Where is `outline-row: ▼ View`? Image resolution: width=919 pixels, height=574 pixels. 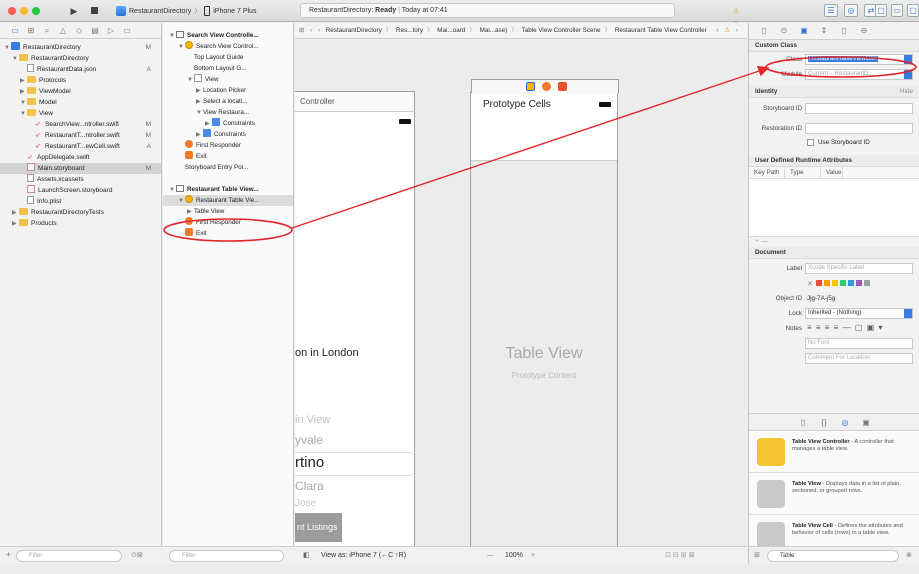 outline-row: ▼ View is located at coordinates (228, 79).